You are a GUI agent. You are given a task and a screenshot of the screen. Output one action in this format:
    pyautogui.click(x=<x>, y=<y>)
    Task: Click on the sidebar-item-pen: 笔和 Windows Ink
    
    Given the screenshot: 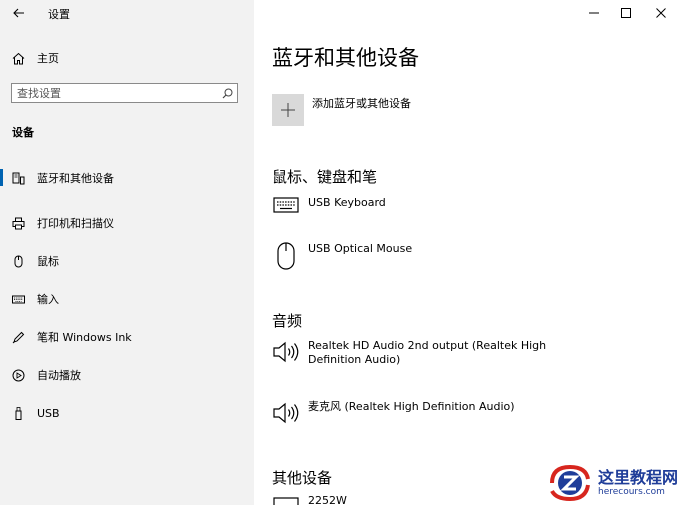 What is the action you would take?
    pyautogui.click(x=127, y=337)
    